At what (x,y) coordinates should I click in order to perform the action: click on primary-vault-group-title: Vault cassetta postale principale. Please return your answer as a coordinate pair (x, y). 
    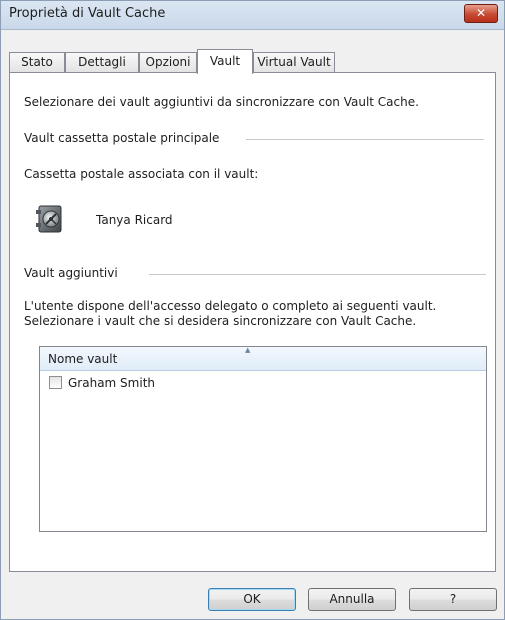
    Looking at the image, I should click on (122, 138).